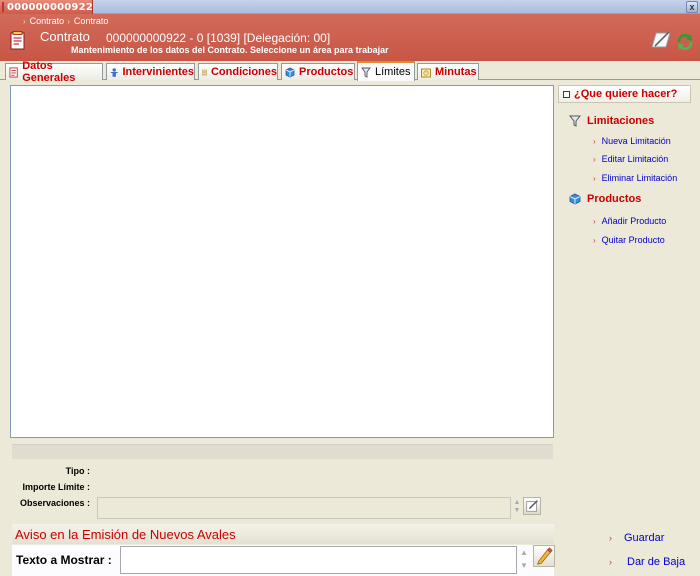 Image resolution: width=700 pixels, height=576 pixels. Describe the element at coordinates (283, 534) in the screenshot. I see `aviso-section-heading: Aviso en la Emisión de Nuevos Avales` at that location.